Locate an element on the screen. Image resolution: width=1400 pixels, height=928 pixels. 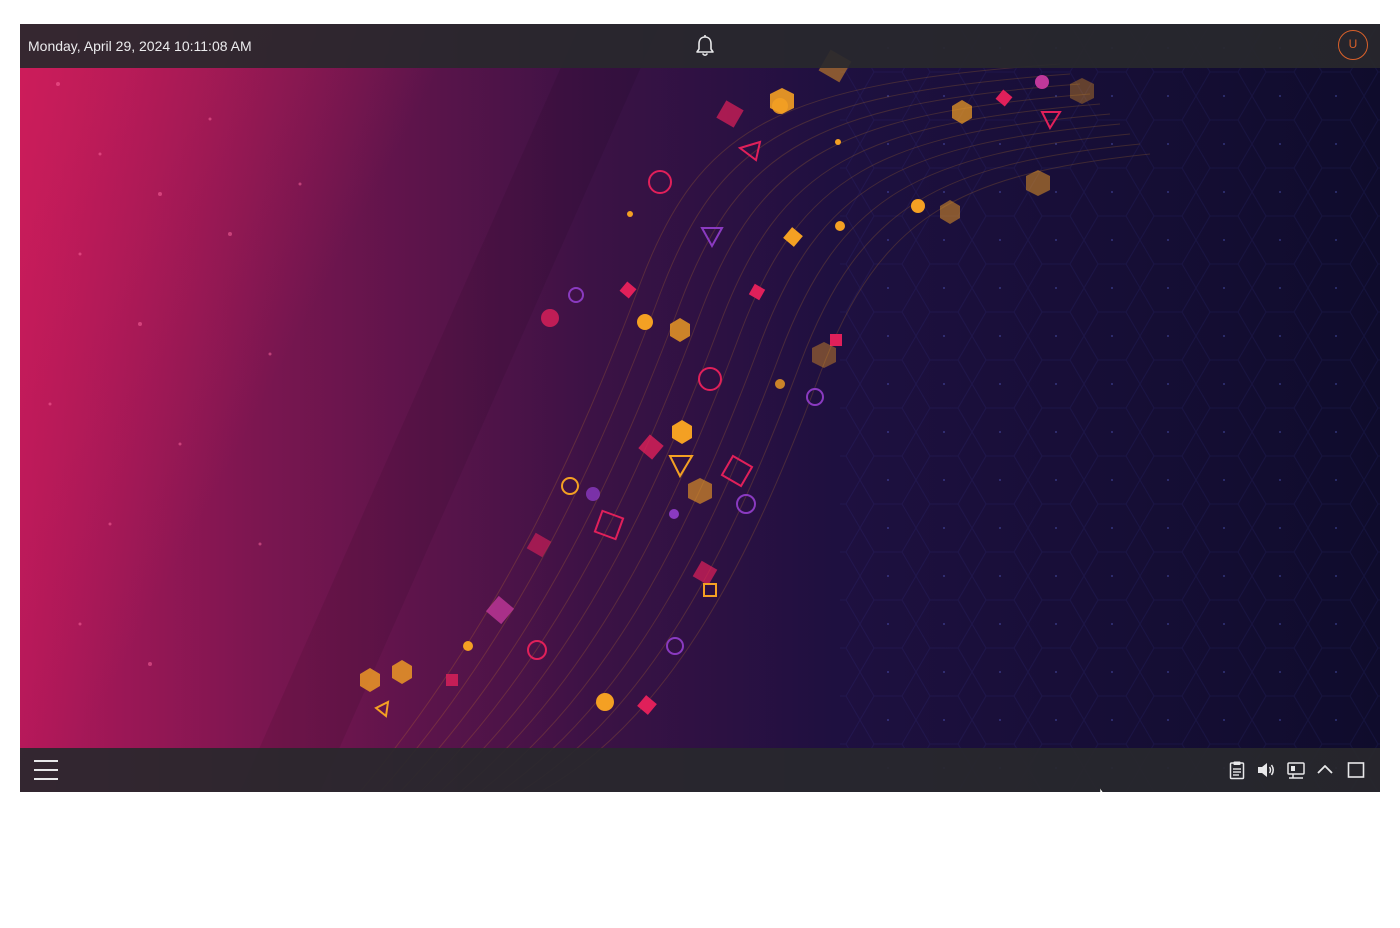
chevron-up-icon is located at coordinates (1325, 770).